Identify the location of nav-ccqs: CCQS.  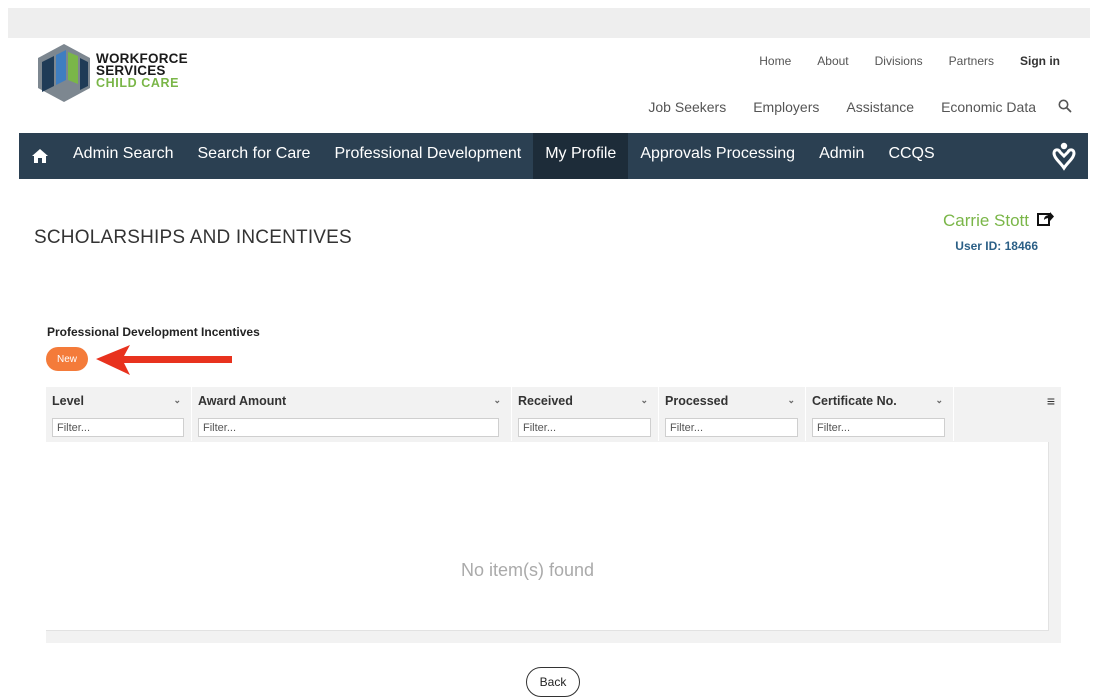
(911, 156).